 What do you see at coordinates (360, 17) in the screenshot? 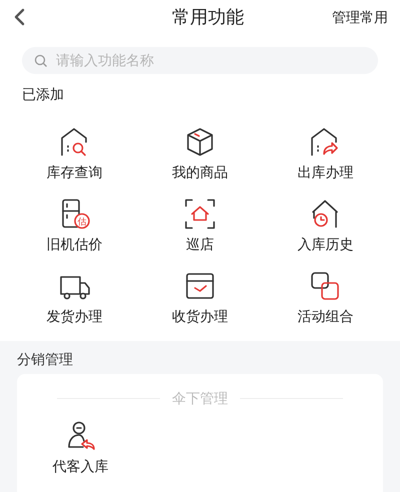
I see `manage-link: 管理常用` at bounding box center [360, 17].